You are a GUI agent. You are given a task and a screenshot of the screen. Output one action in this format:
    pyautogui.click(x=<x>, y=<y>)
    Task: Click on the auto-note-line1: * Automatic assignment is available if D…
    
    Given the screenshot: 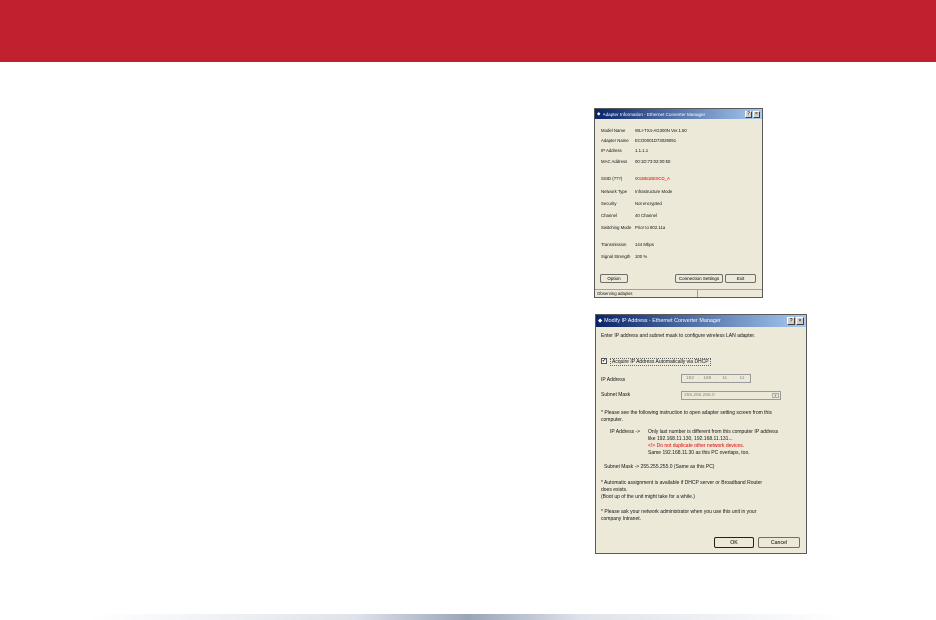 What is the action you would take?
    pyautogui.click(x=682, y=483)
    